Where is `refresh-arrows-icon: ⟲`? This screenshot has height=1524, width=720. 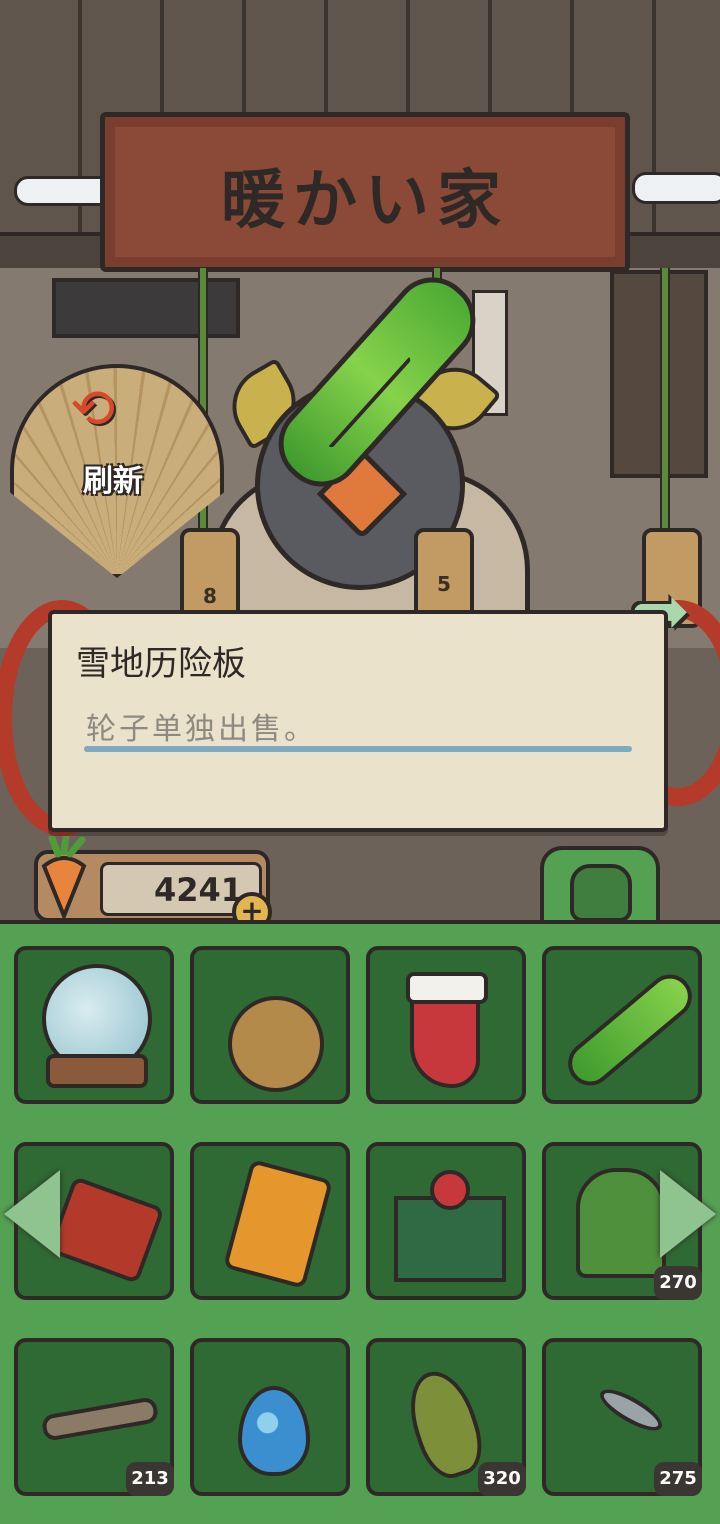
refresh-arrows-icon: ⟲ is located at coordinates (93, 408).